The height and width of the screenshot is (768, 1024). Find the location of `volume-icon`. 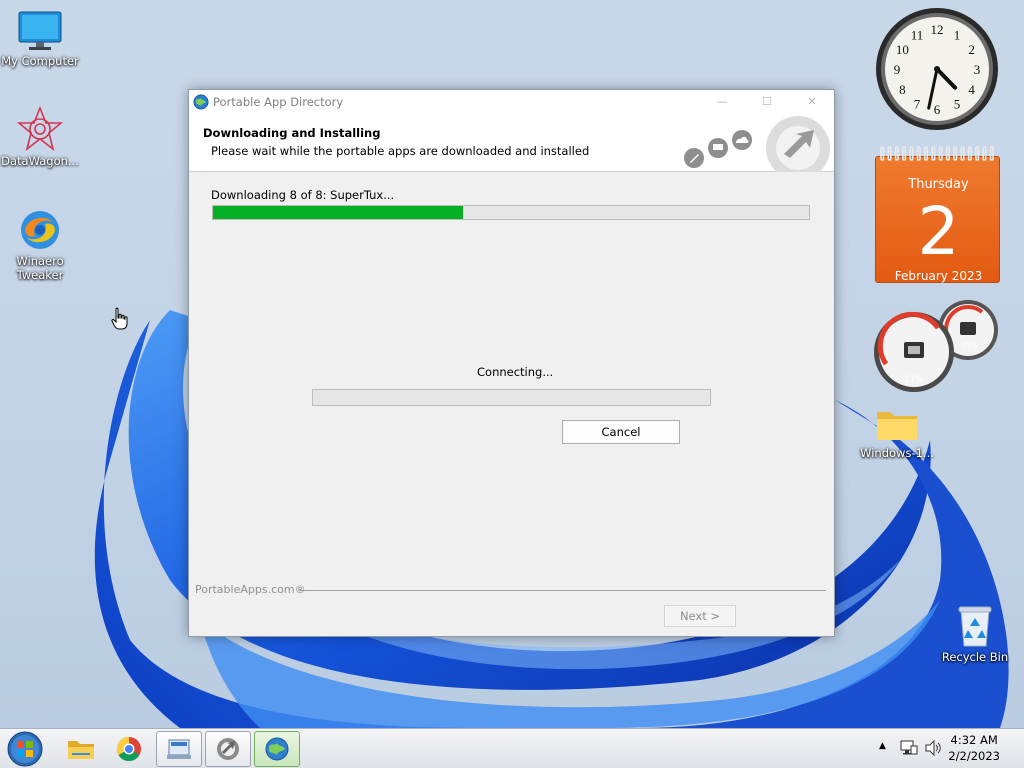

volume-icon is located at coordinates (933, 748).